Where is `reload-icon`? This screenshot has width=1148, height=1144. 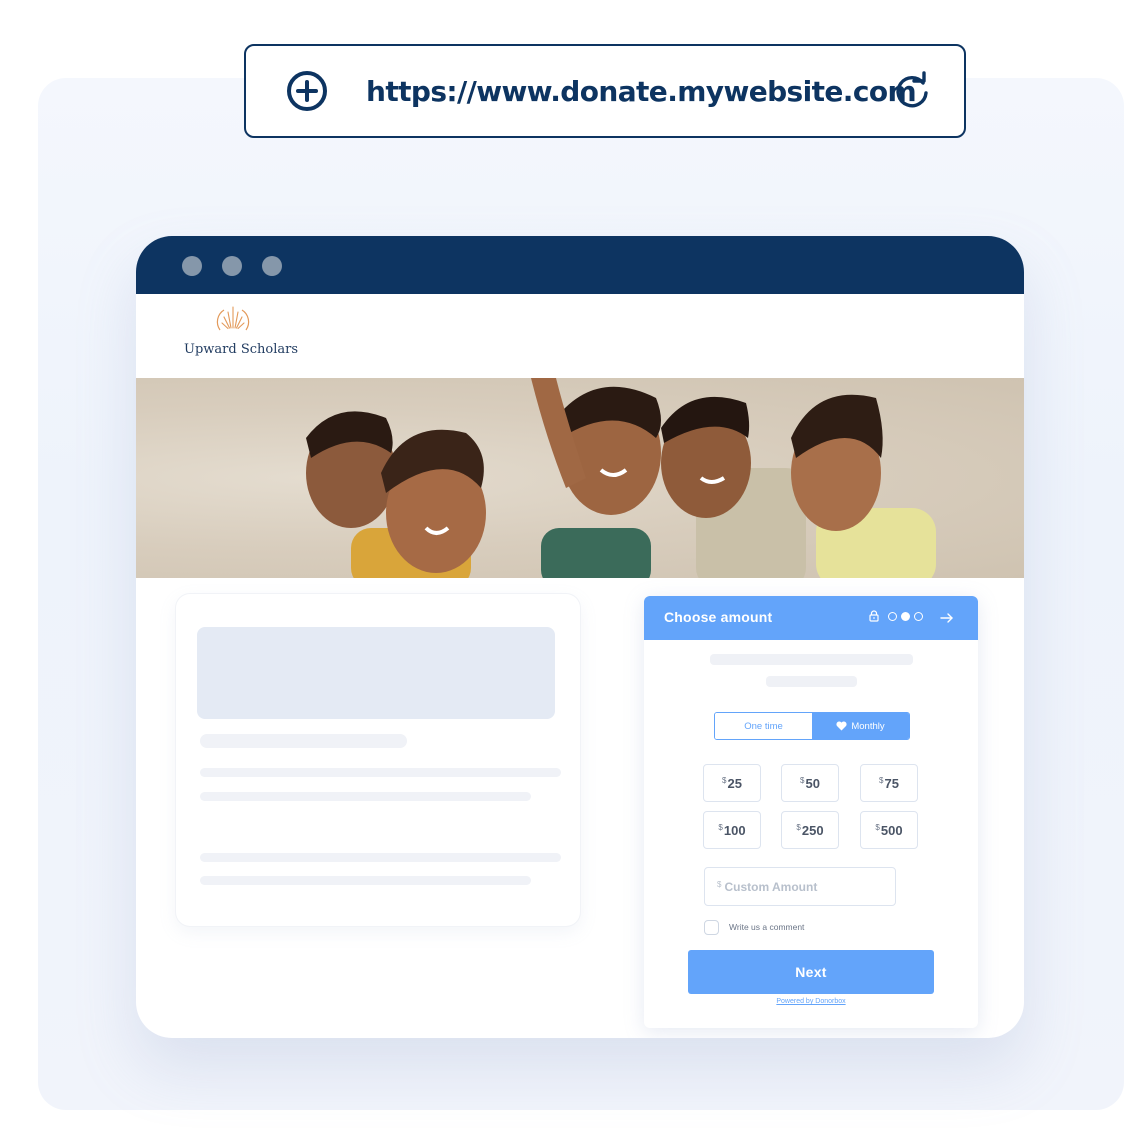 reload-icon is located at coordinates (912, 91).